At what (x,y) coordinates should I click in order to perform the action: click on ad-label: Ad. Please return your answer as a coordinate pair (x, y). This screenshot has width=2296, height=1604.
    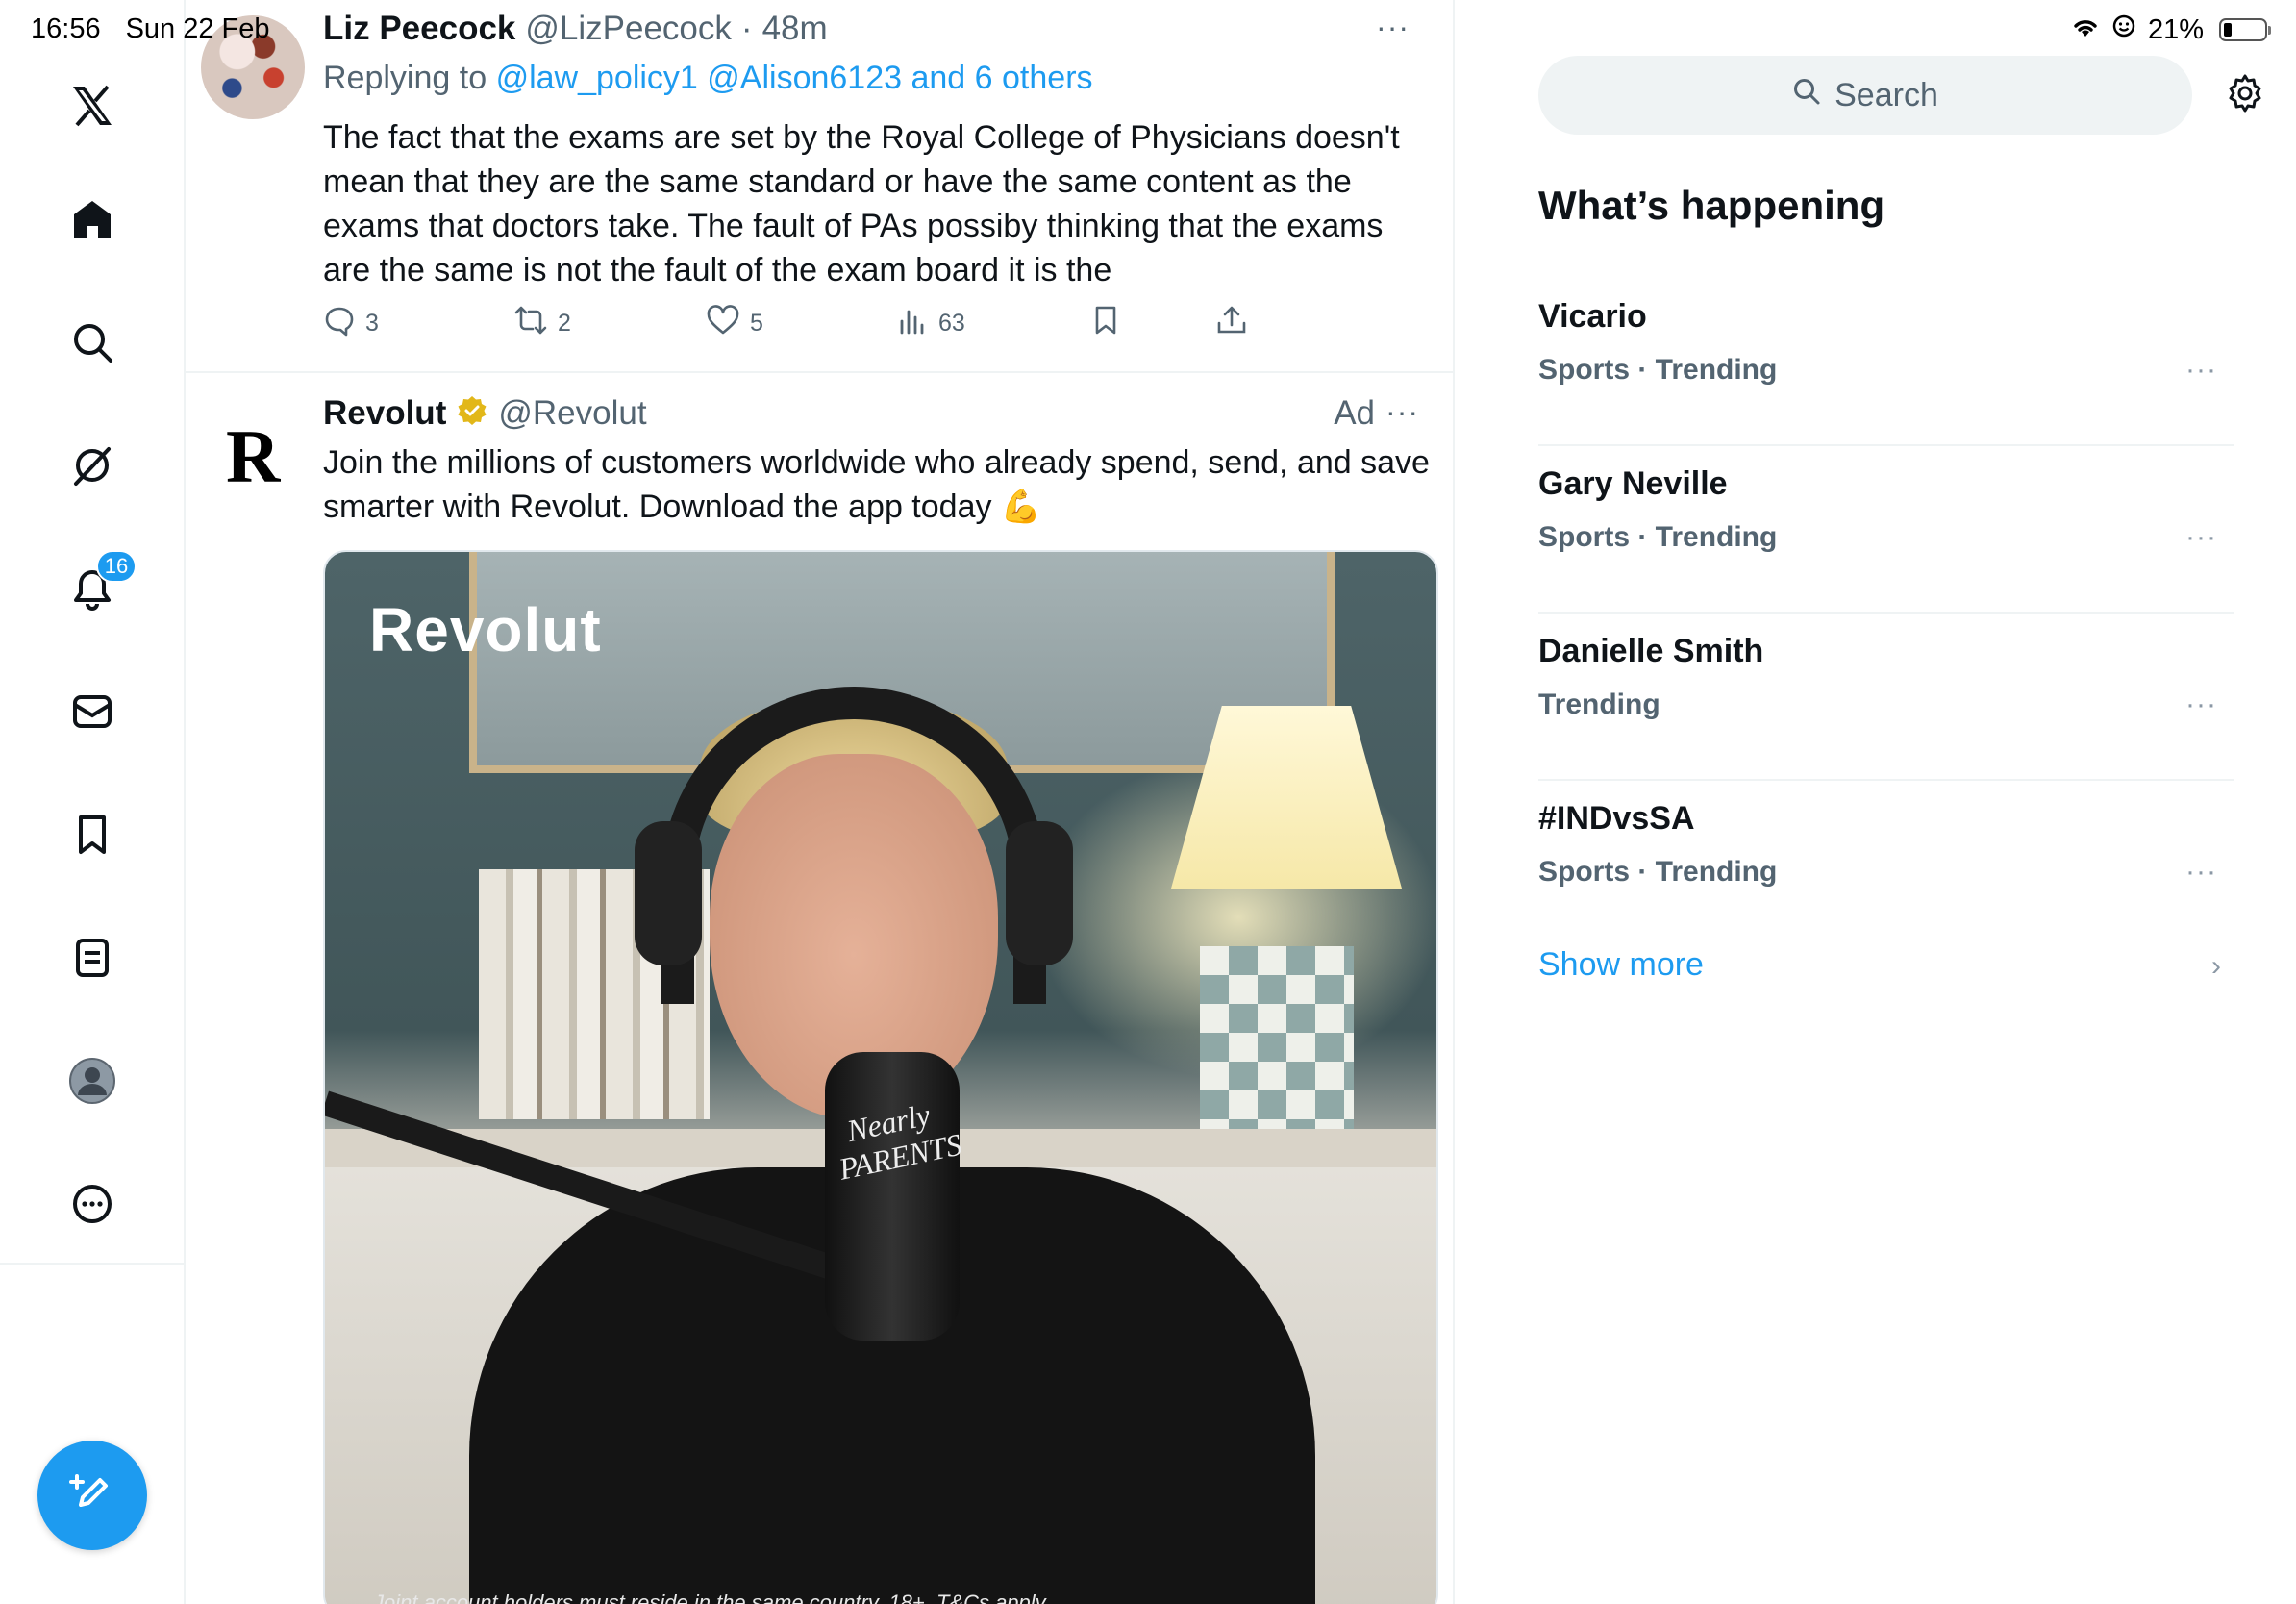
    Looking at the image, I should click on (1354, 413).